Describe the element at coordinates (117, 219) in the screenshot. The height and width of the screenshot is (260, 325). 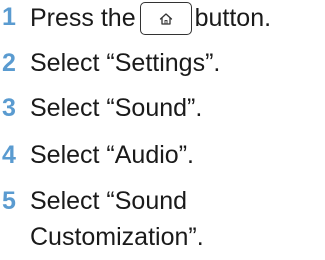
I see `step-text: Select “Sound Customization”.` at that location.